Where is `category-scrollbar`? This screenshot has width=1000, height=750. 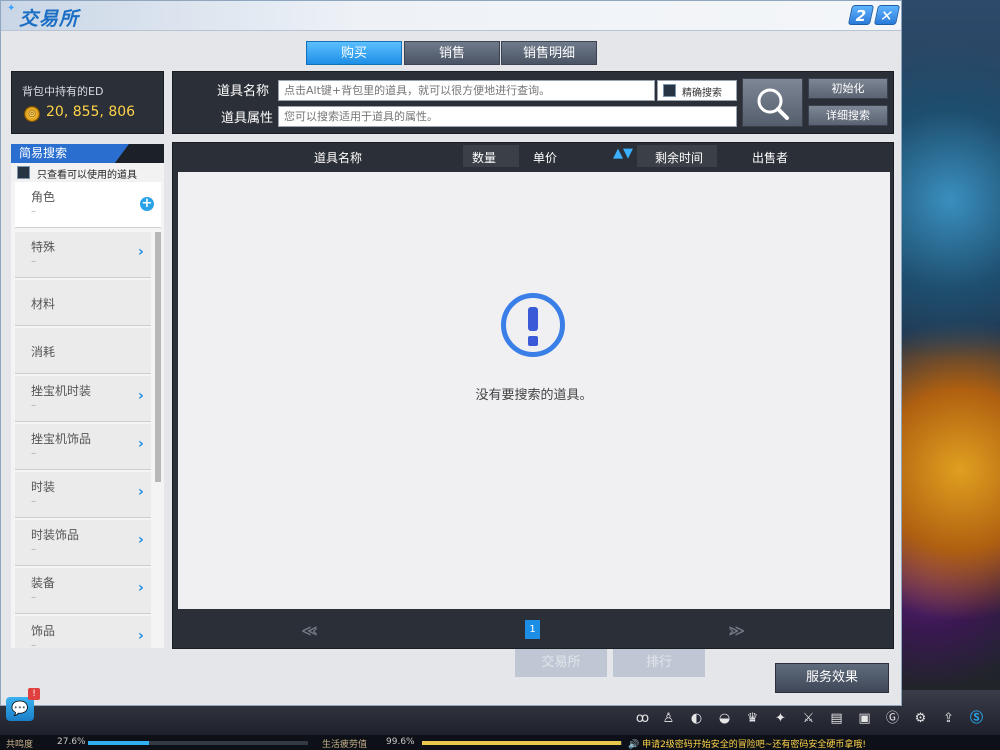
category-scrollbar is located at coordinates (158, 357).